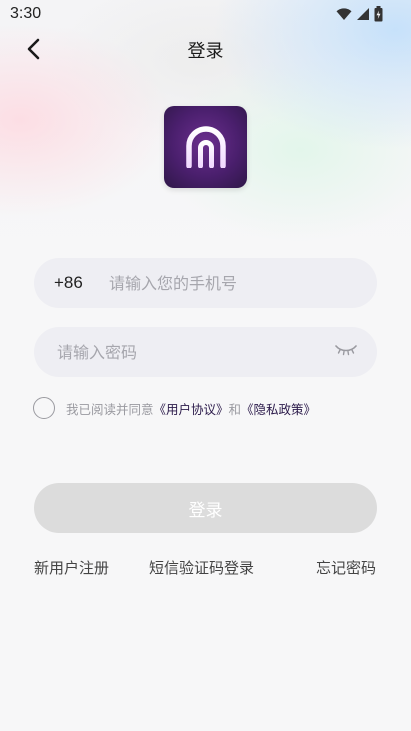 Image resolution: width=411 pixels, height=731 pixels. Describe the element at coordinates (346, 350) in the screenshot. I see `eye-closed-icon` at that location.